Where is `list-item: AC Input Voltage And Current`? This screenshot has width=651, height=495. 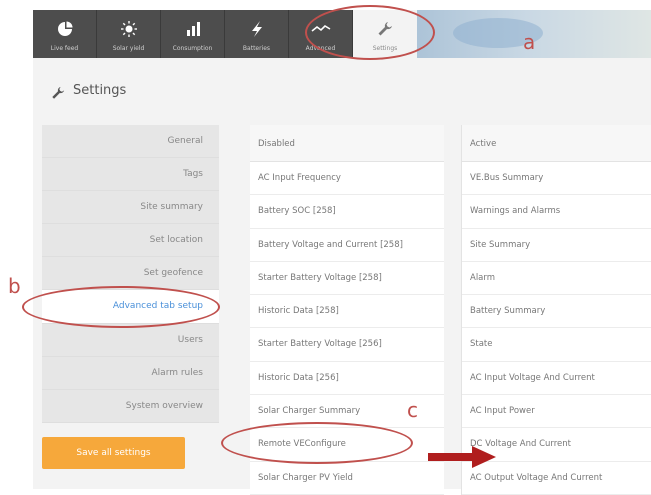 list-item: AC Input Voltage And Current is located at coordinates (556, 379).